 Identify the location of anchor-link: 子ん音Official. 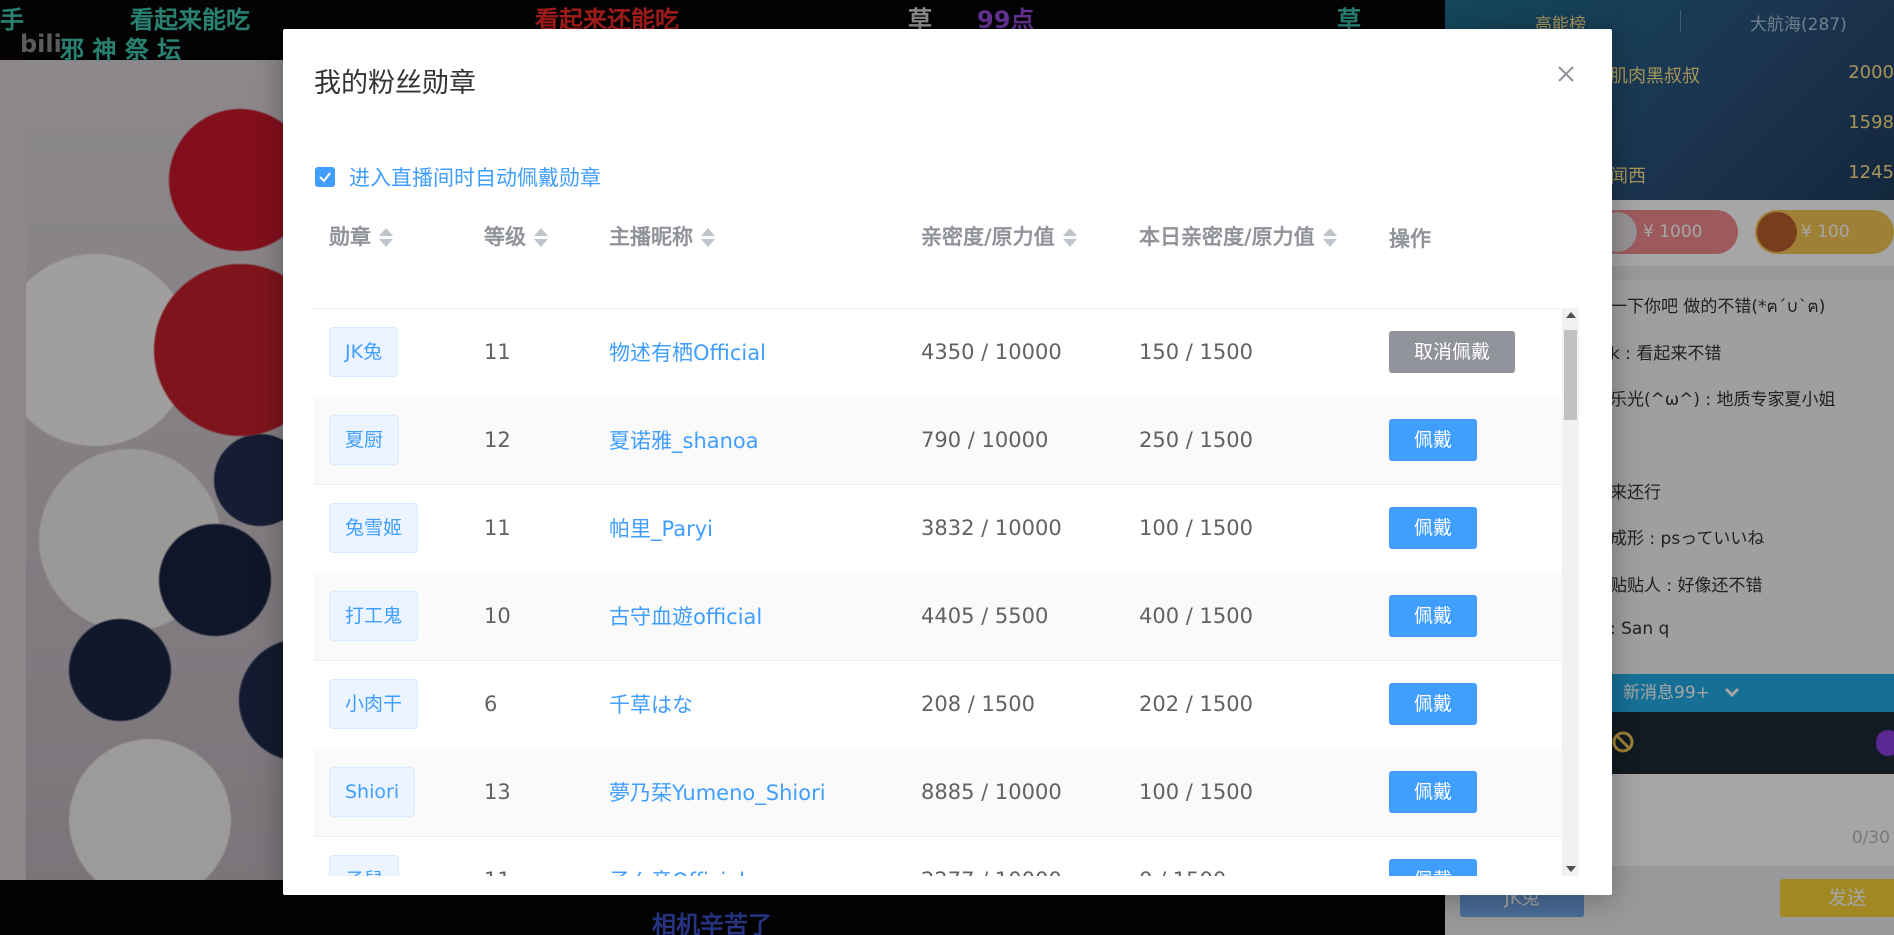
(677, 870).